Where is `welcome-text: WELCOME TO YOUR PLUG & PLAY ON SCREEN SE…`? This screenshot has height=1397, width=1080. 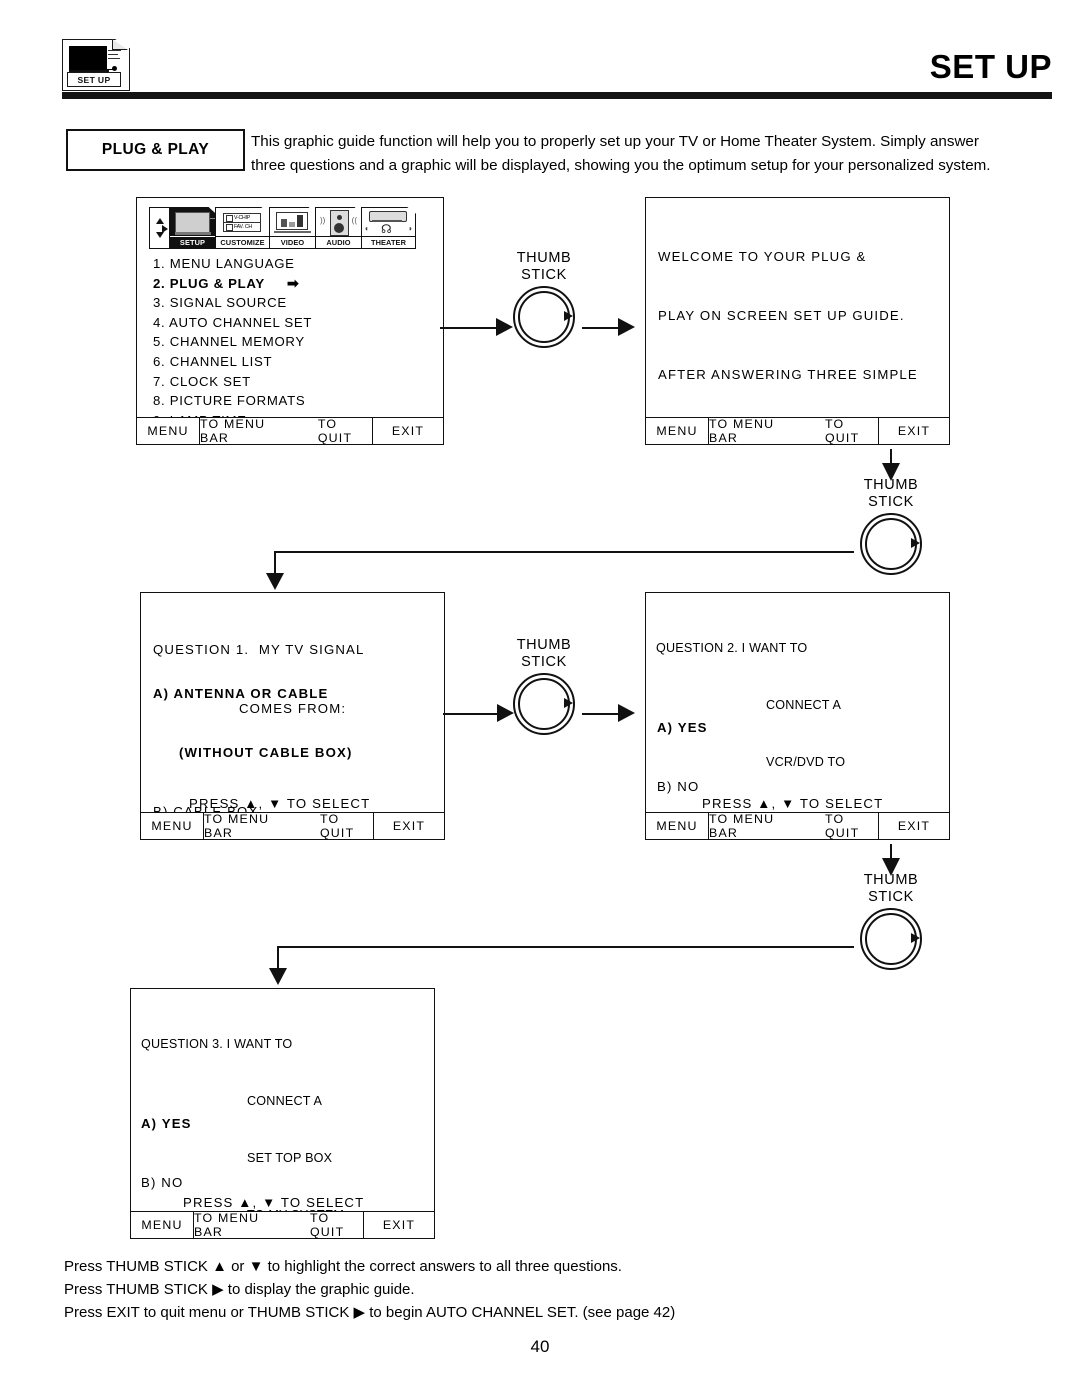 welcome-text: WELCOME TO YOUR PLUG & PLAY ON SCREEN SE… is located at coordinates (790, 313).